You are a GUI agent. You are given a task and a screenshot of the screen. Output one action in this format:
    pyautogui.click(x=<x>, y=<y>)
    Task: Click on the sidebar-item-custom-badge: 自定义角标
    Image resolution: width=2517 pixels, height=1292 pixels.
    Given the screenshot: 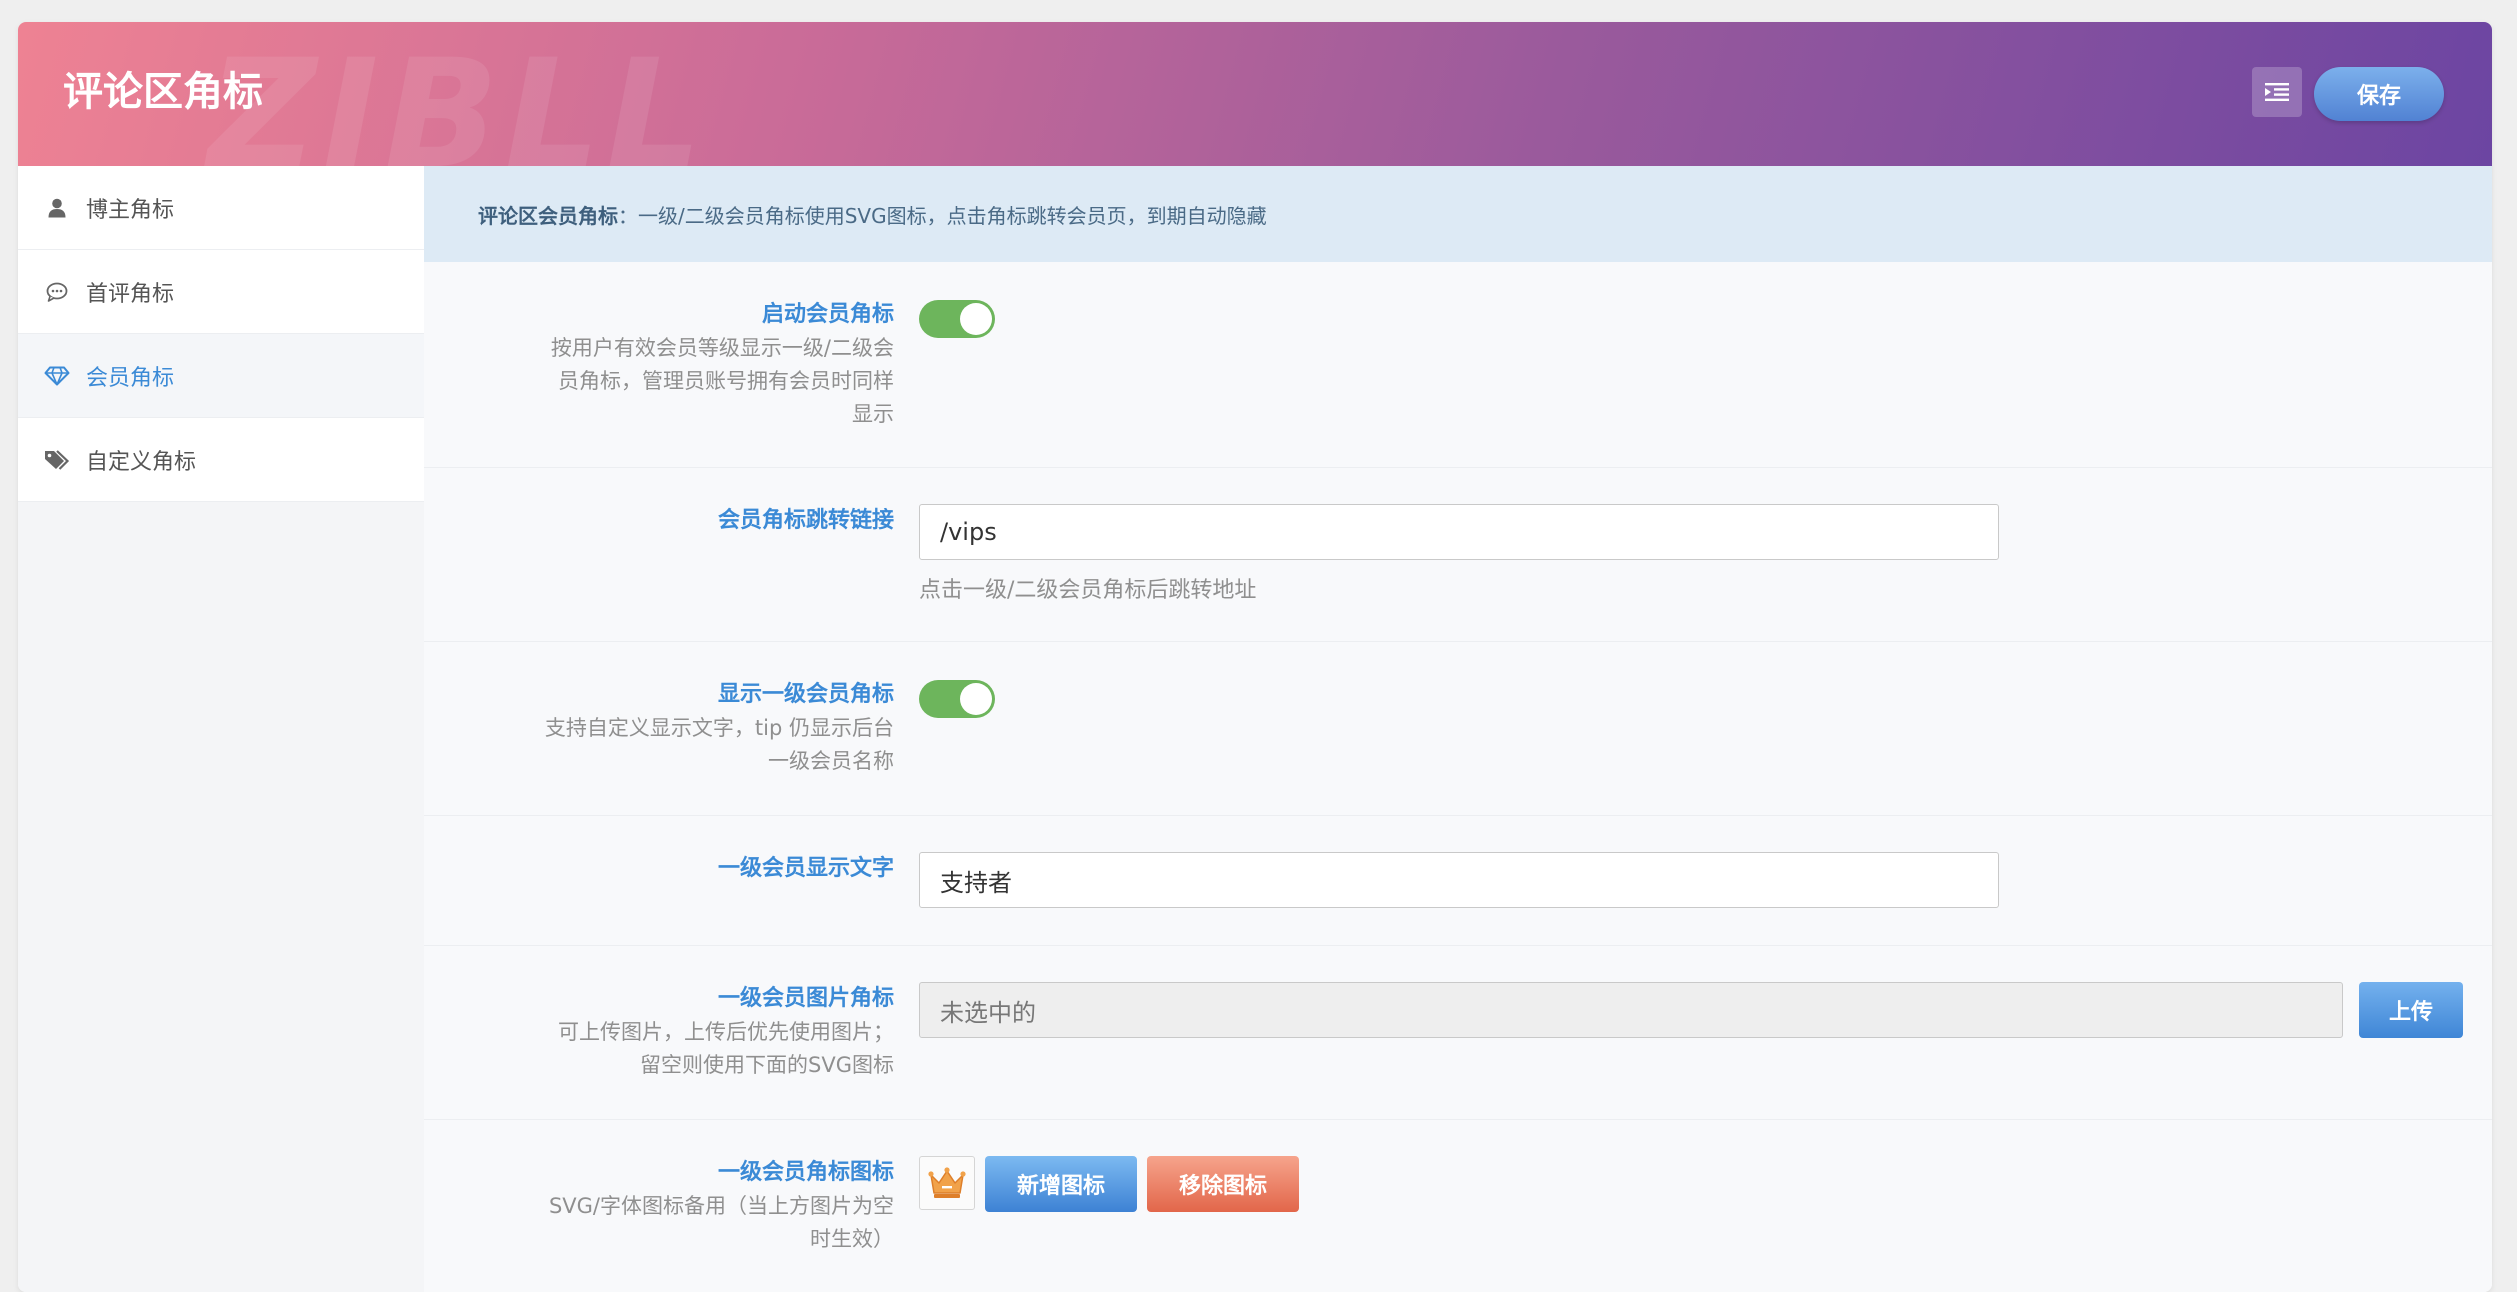 What is the action you would take?
    pyautogui.click(x=221, y=460)
    